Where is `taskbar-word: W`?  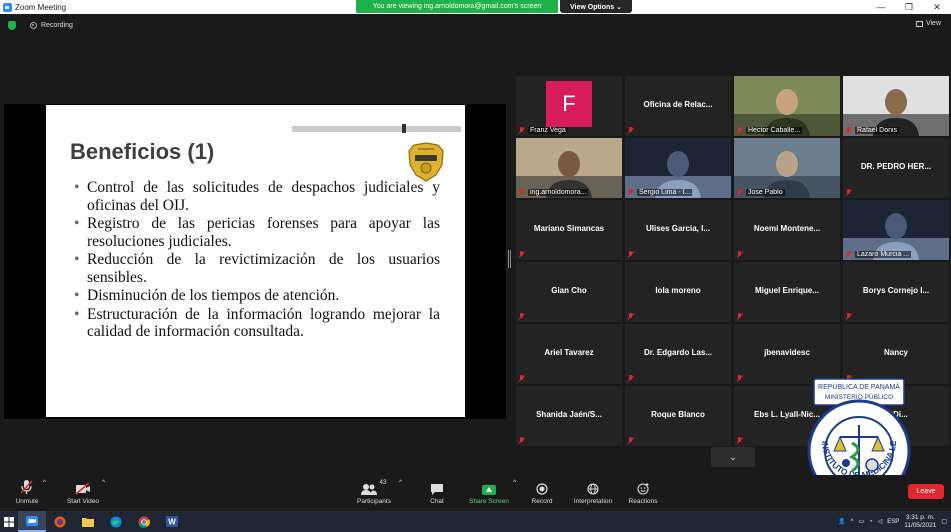 taskbar-word: W is located at coordinates (172, 521).